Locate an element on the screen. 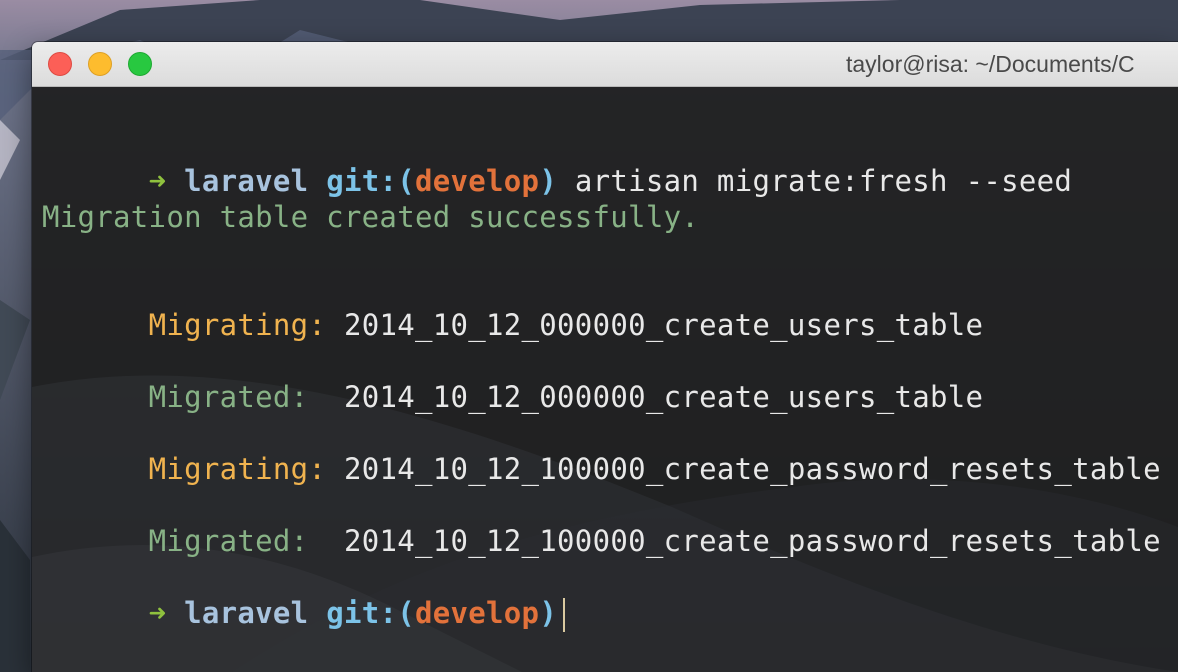  close-button is located at coordinates (60, 64).